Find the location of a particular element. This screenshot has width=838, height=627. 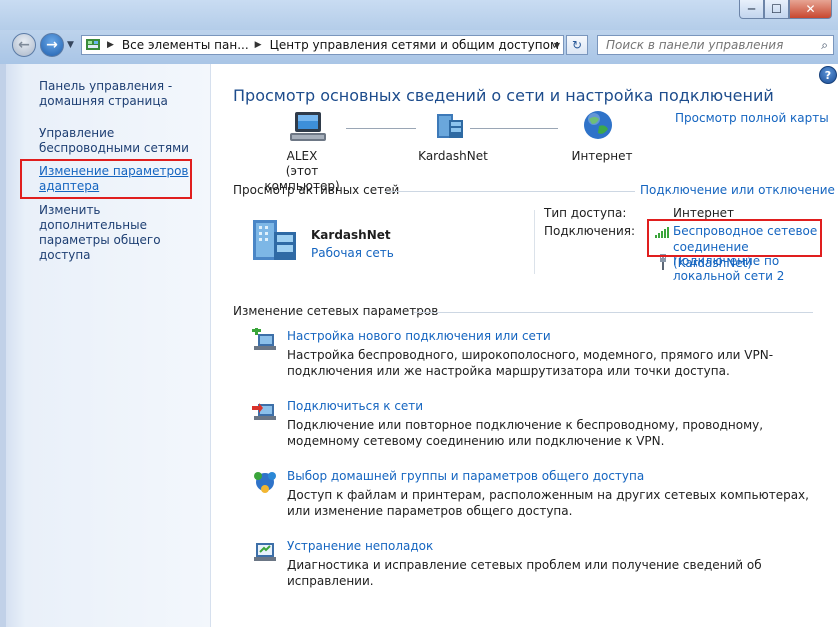

help-button: ? is located at coordinates (828, 75).